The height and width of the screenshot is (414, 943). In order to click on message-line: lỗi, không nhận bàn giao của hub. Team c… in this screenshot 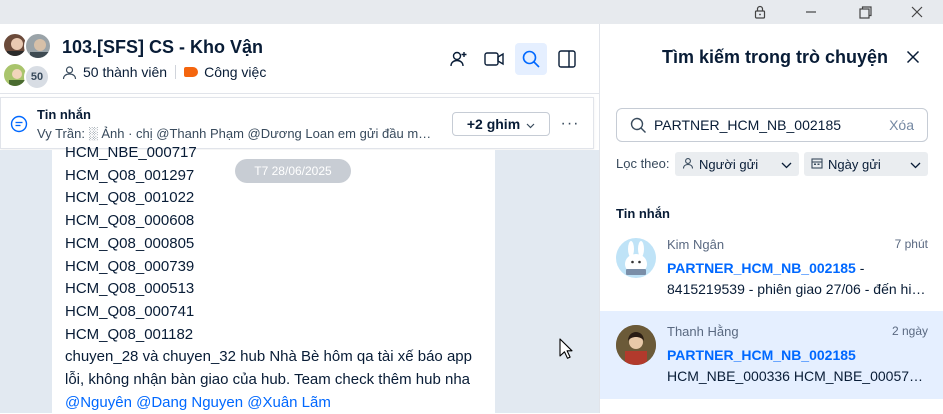, I will do `click(268, 380)`.